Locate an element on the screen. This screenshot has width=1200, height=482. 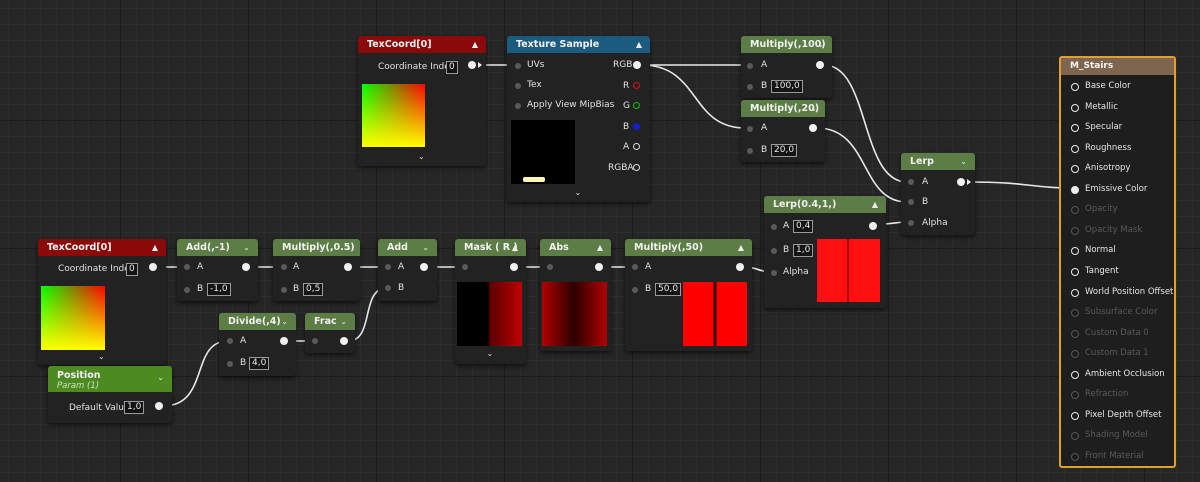
b-value-field: -1,0 is located at coordinates (219, 289).